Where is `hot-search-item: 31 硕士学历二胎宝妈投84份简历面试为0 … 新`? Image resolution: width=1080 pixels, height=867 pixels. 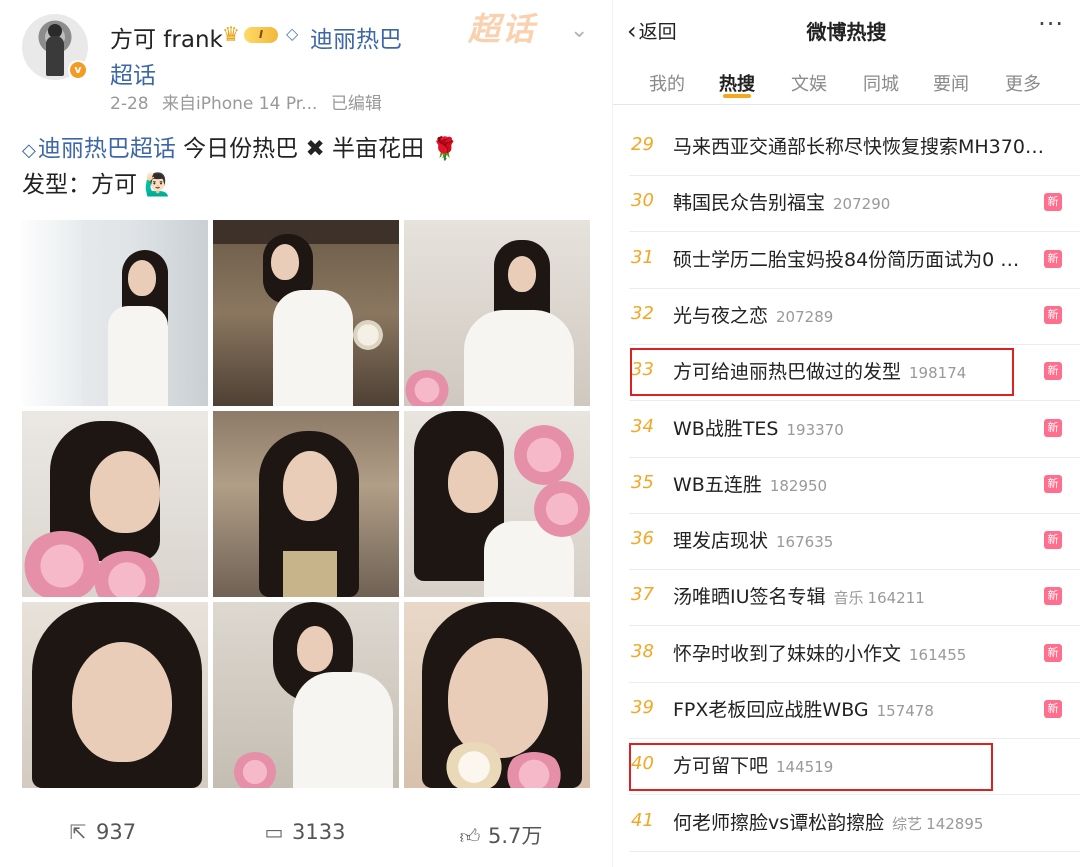
hot-search-item: 31 硕士学历二胎宝妈投84份简历面试为0 … 新 is located at coordinates (846, 261).